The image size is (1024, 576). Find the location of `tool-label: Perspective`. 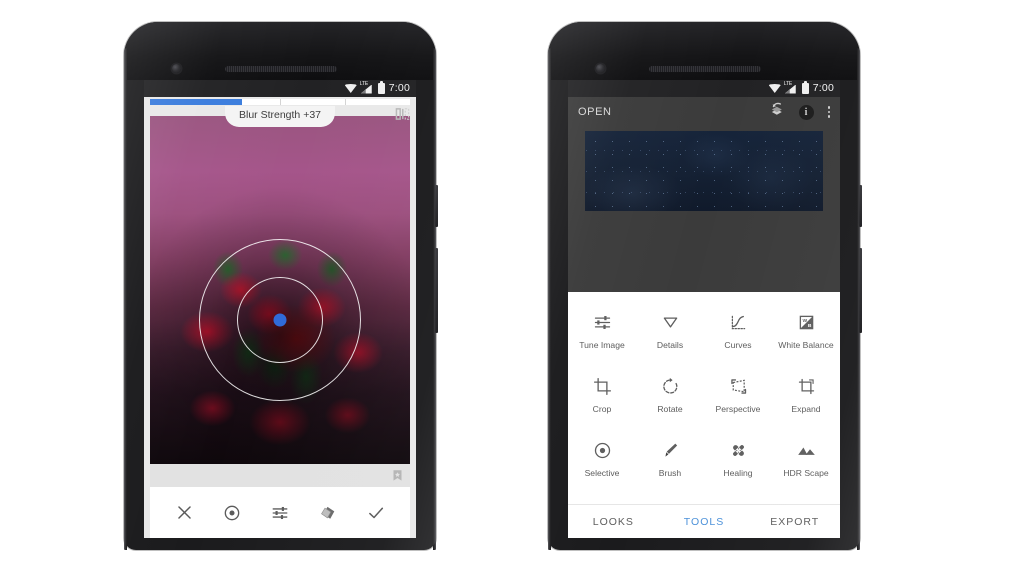

tool-label: Perspective is located at coordinates (738, 409).